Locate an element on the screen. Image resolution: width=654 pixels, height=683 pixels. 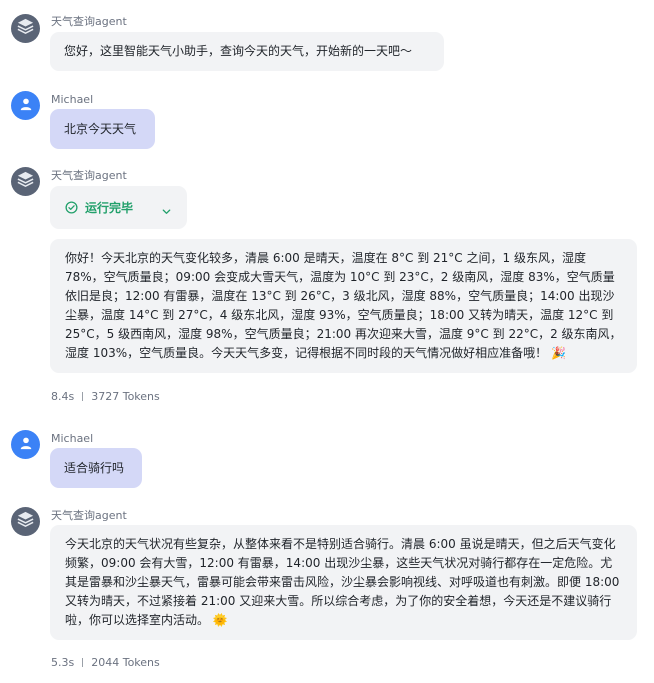
message-meta: 5.3s 2044 Tokens is located at coordinates (105, 662).